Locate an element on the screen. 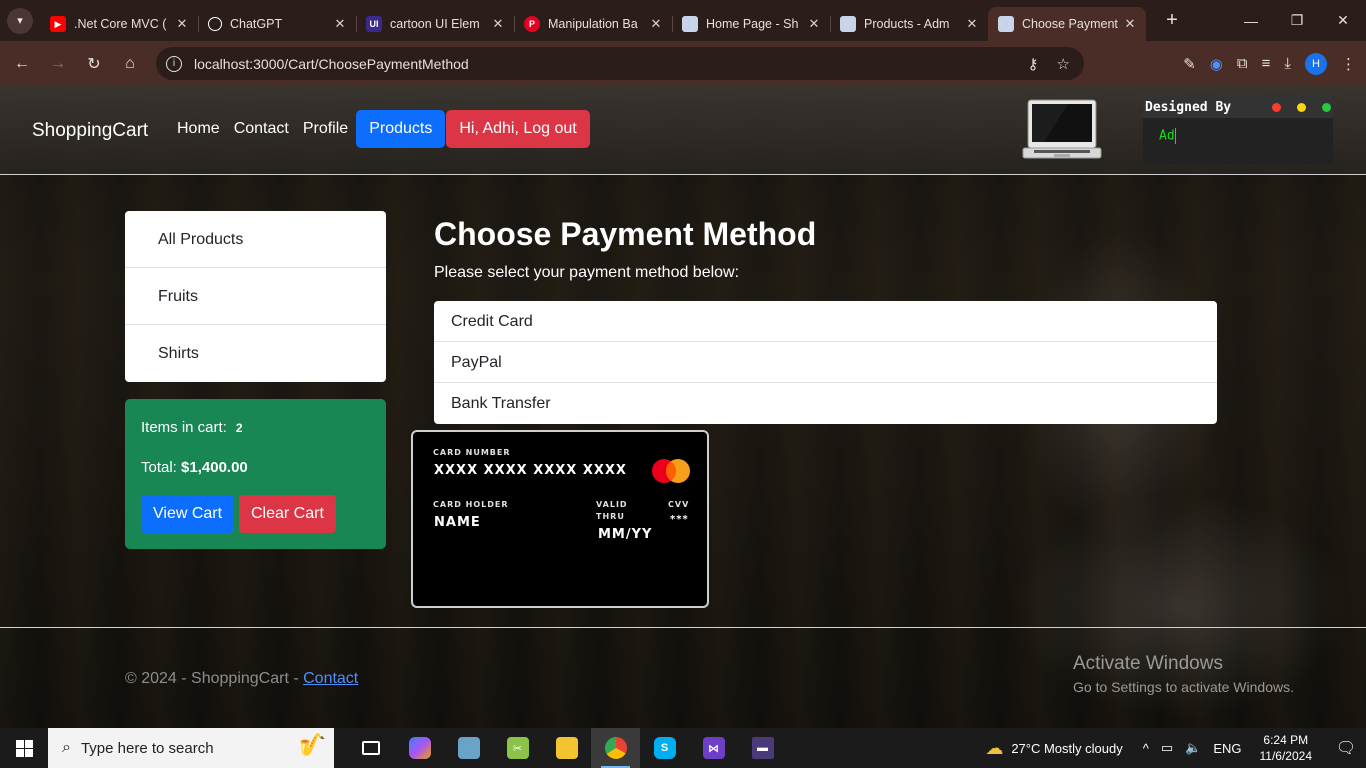 This screenshot has height=768, width=1366. watermark-line2: Go to Settings to activate Windows. is located at coordinates (1183, 687).